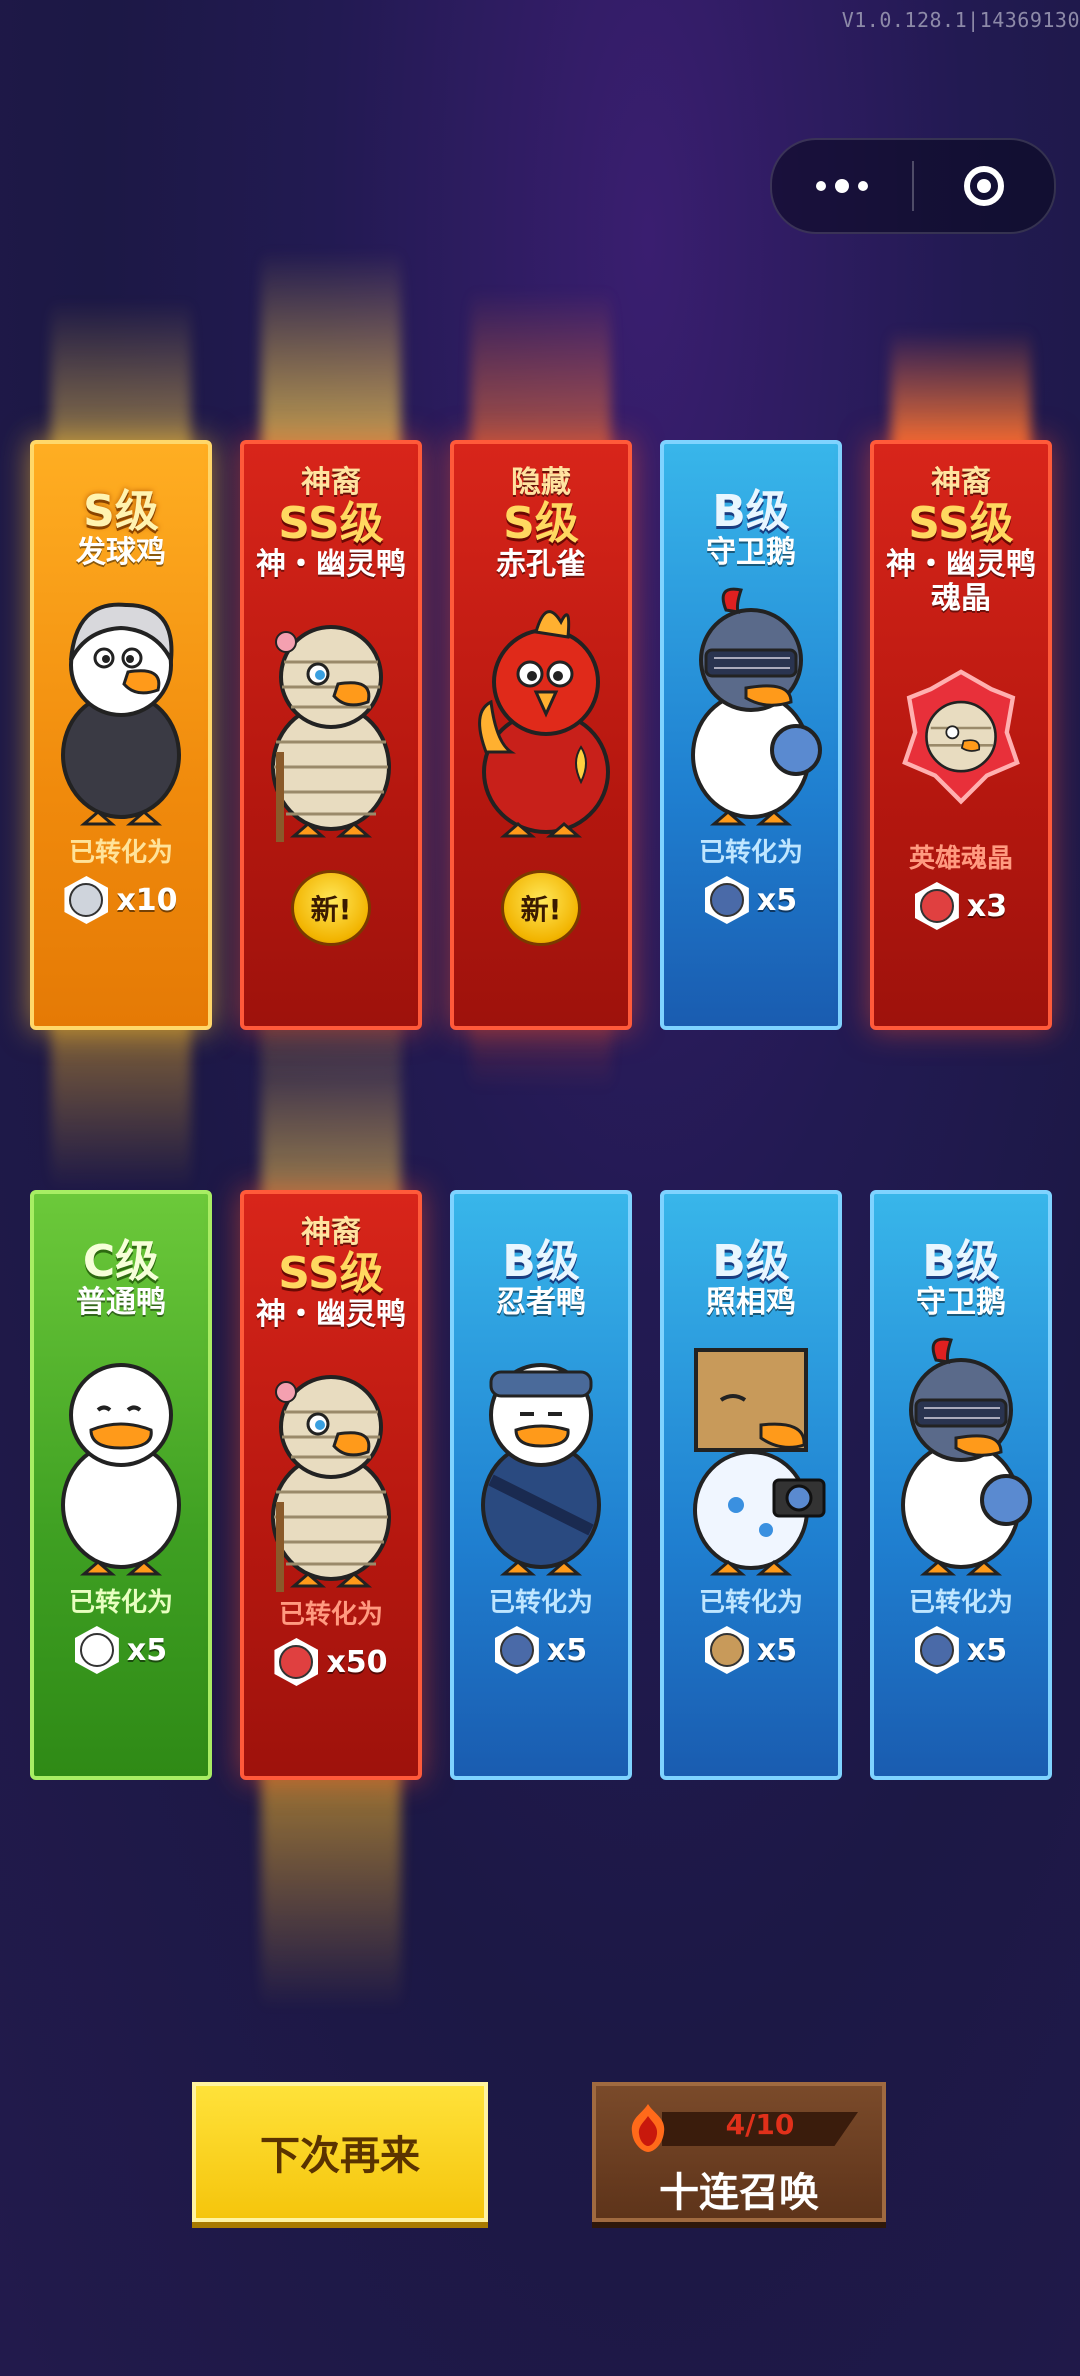  Describe the element at coordinates (961, 728) in the screenshot. I see `soul-crystal-portrait` at that location.